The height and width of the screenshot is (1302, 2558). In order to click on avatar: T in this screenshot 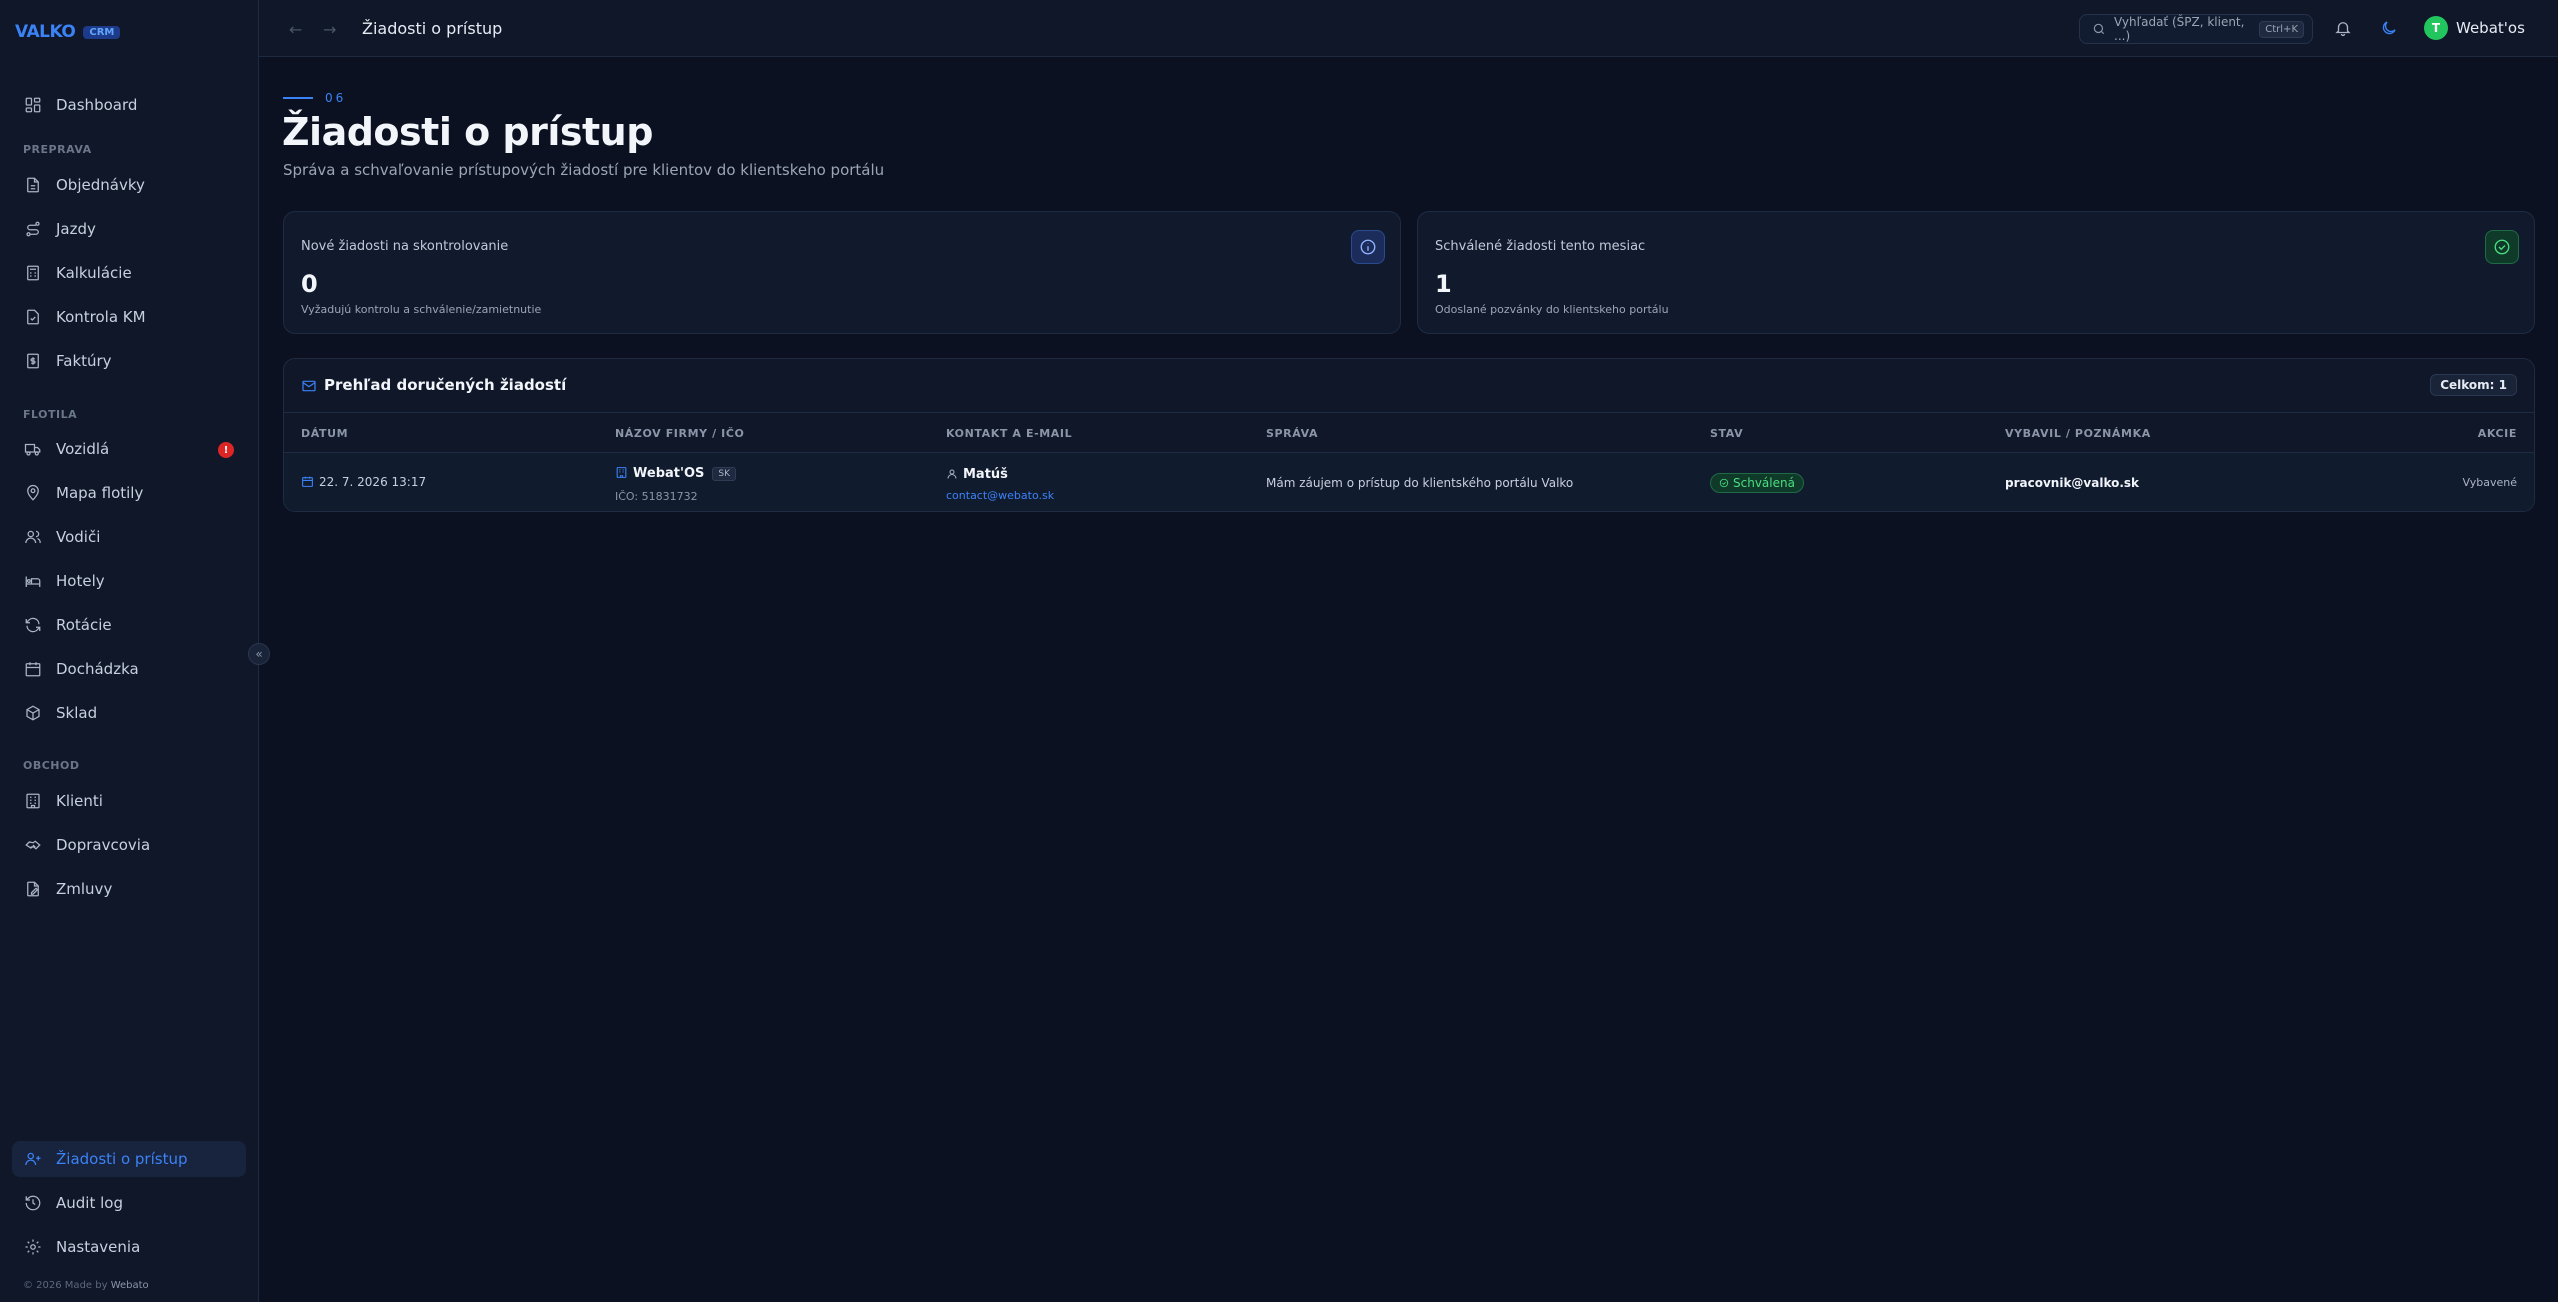, I will do `click(2436, 28)`.